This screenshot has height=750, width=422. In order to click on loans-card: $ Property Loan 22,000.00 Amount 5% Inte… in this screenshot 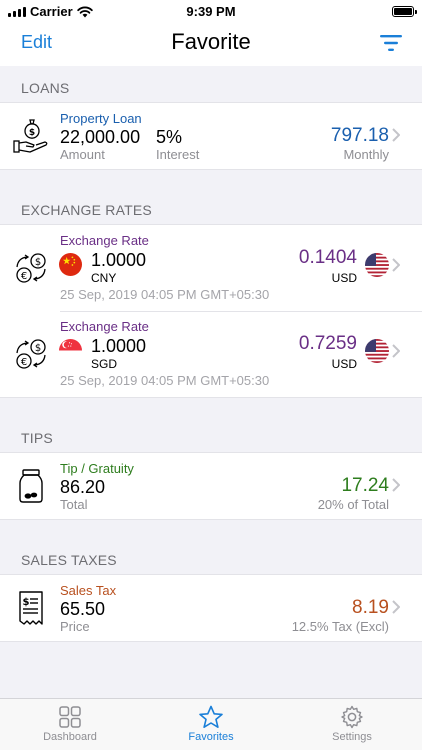, I will do `click(211, 136)`.